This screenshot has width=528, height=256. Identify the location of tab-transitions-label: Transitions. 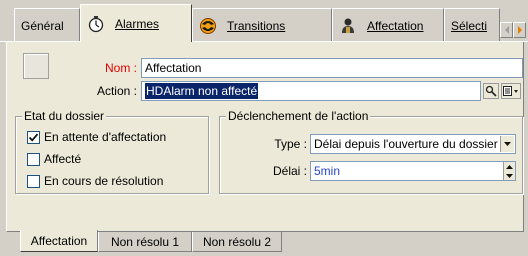
(256, 25).